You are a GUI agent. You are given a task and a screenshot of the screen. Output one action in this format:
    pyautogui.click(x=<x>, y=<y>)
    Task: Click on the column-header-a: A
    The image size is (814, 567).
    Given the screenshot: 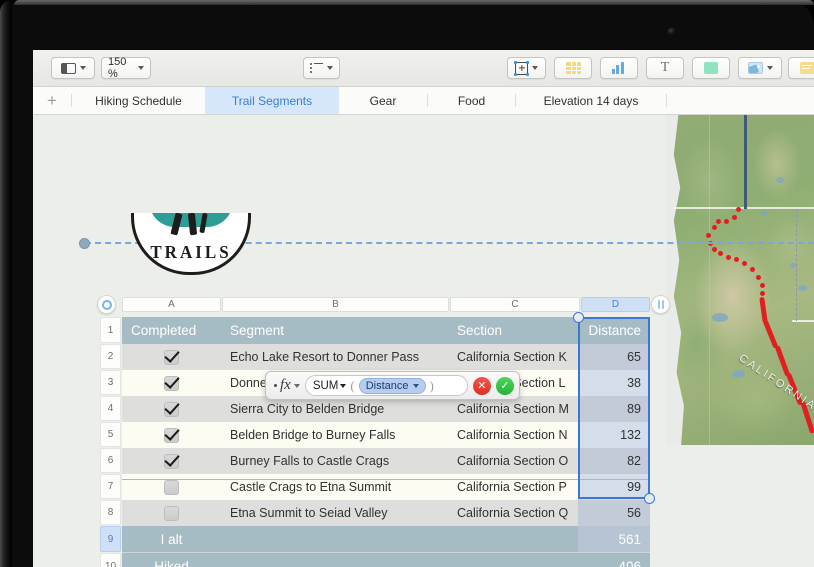 What is the action you would take?
    pyautogui.click(x=171, y=304)
    